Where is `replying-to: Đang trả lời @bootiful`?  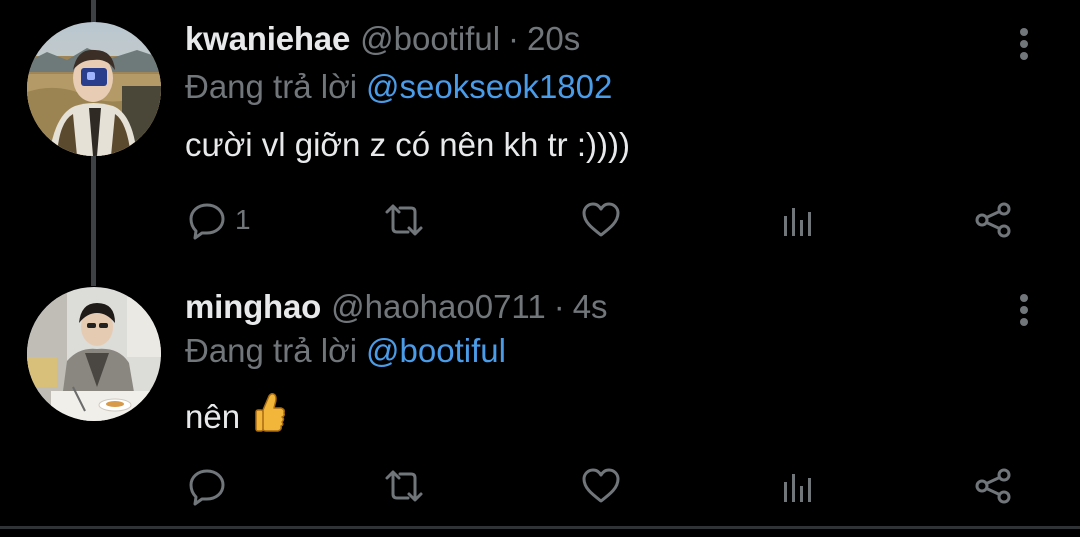 replying-to: Đang trả lời @bootiful is located at coordinates (345, 354).